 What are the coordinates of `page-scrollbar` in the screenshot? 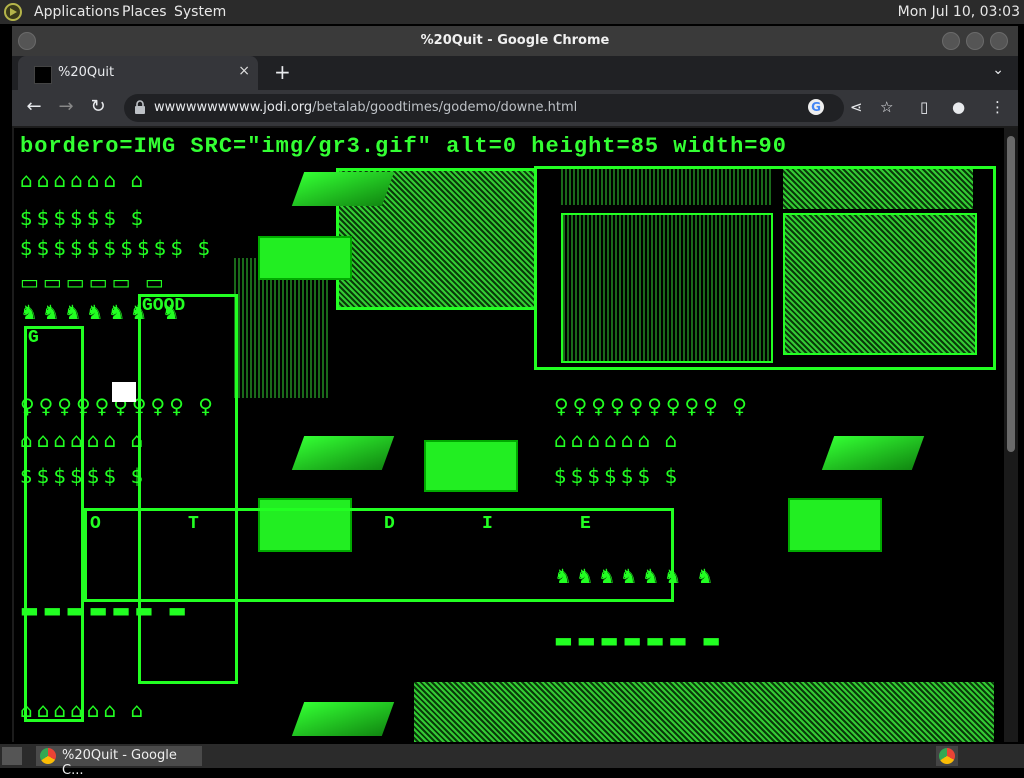 It's located at (1011, 435).